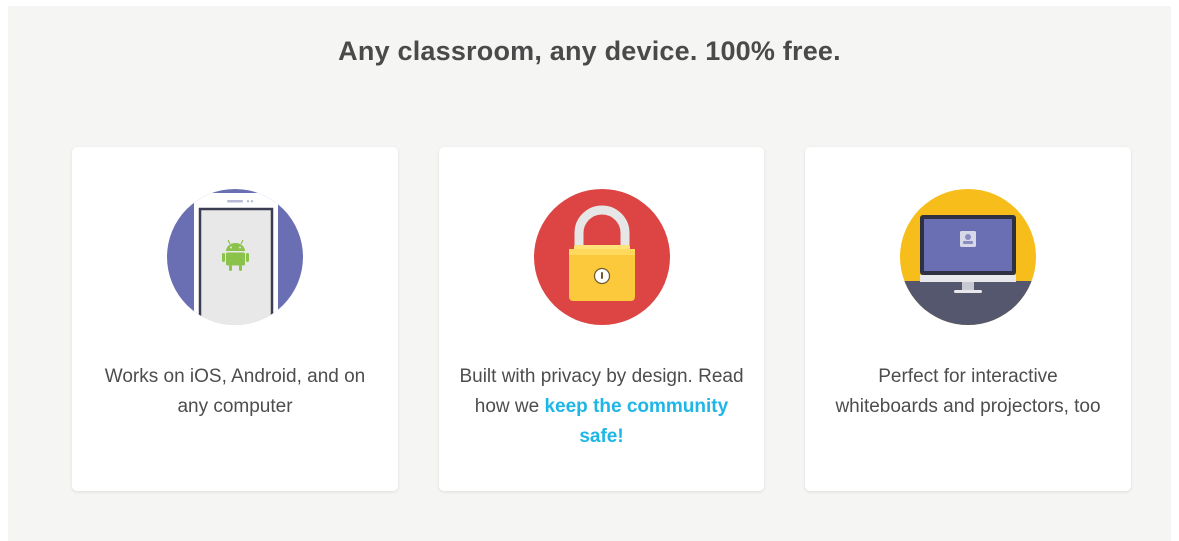  Describe the element at coordinates (968, 257) in the screenshot. I see `monitor-icon` at that location.